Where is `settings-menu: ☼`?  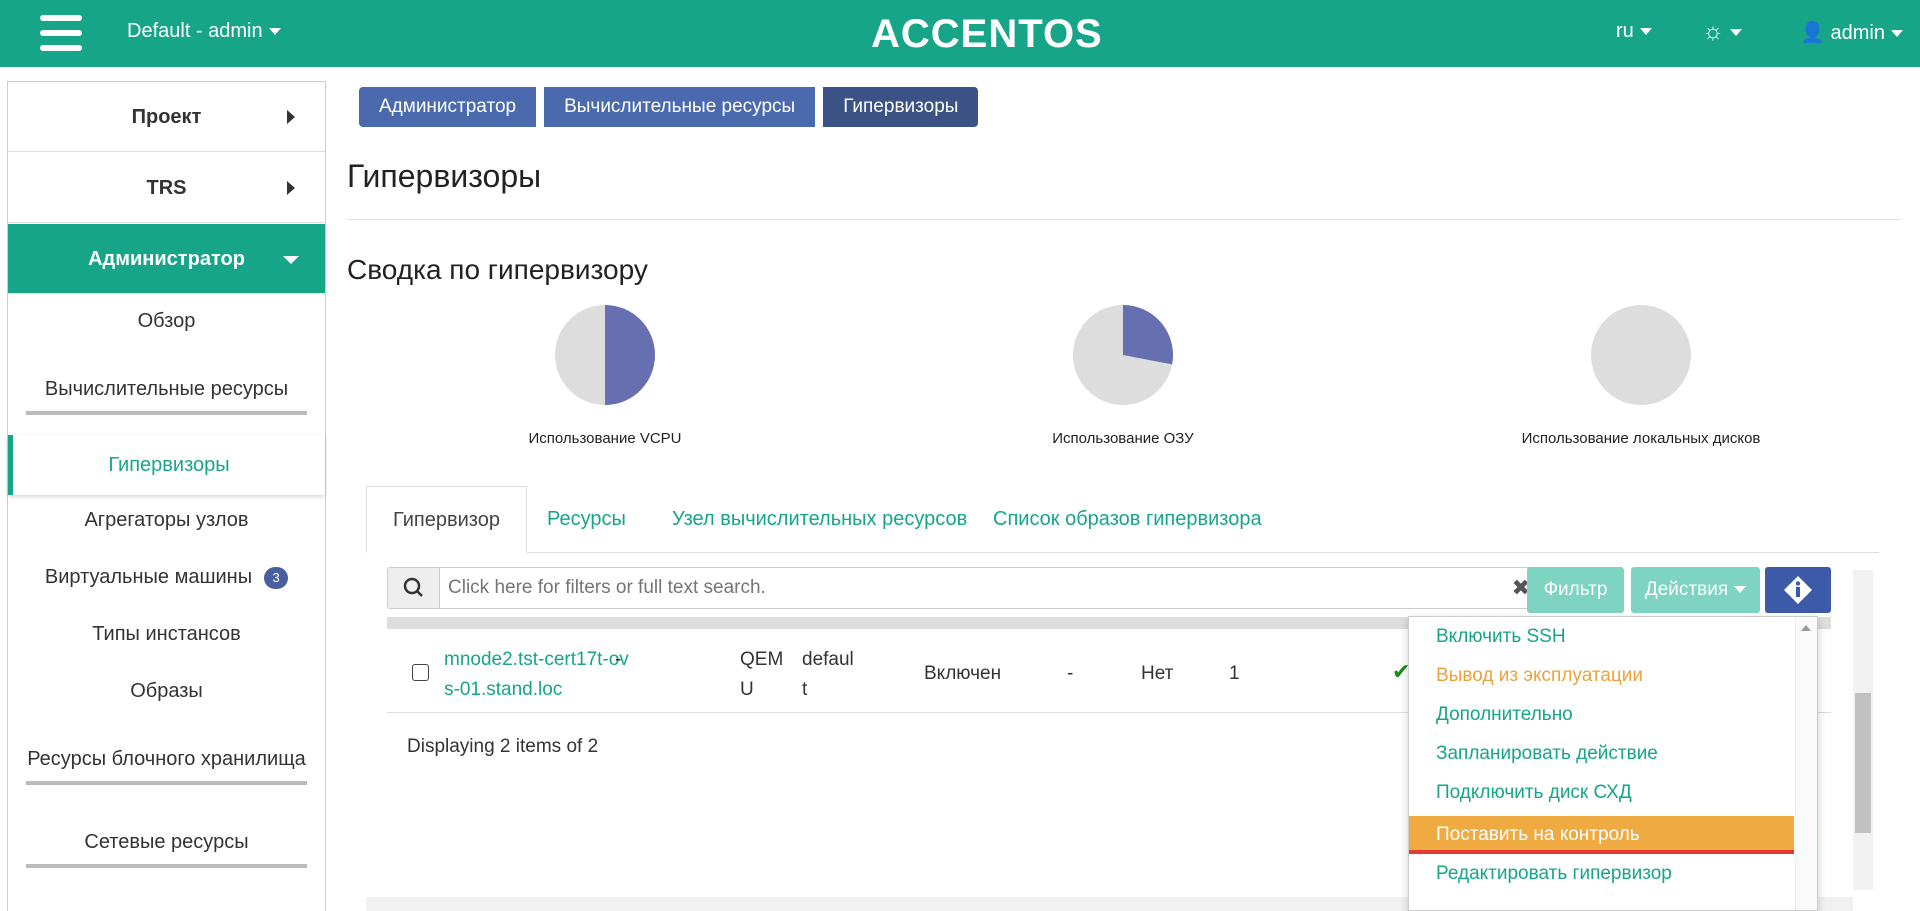 settings-menu: ☼ is located at coordinates (1722, 32).